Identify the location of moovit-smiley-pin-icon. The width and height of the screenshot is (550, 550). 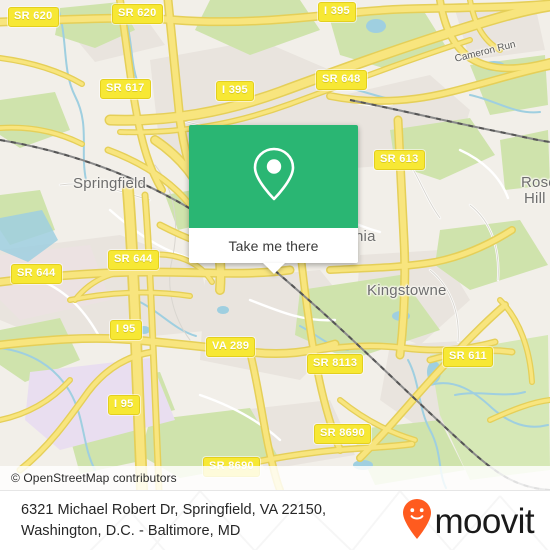
(417, 521).